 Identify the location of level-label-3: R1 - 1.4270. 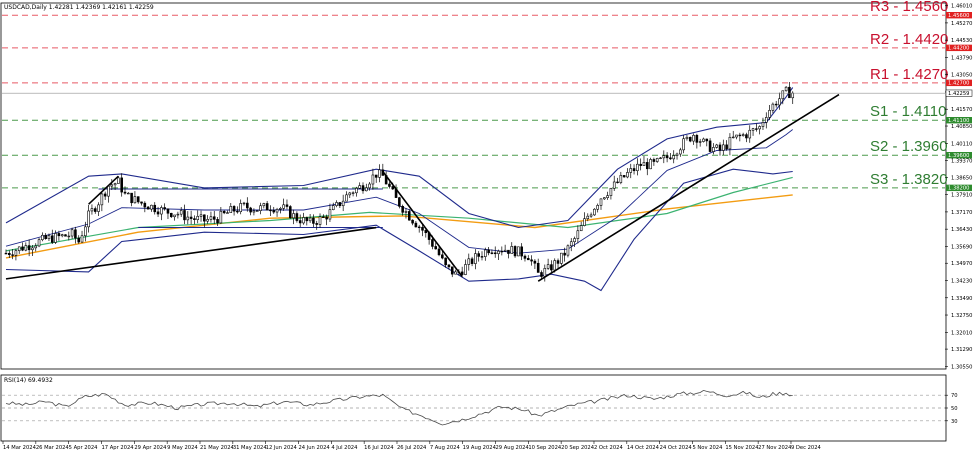
(909, 74).